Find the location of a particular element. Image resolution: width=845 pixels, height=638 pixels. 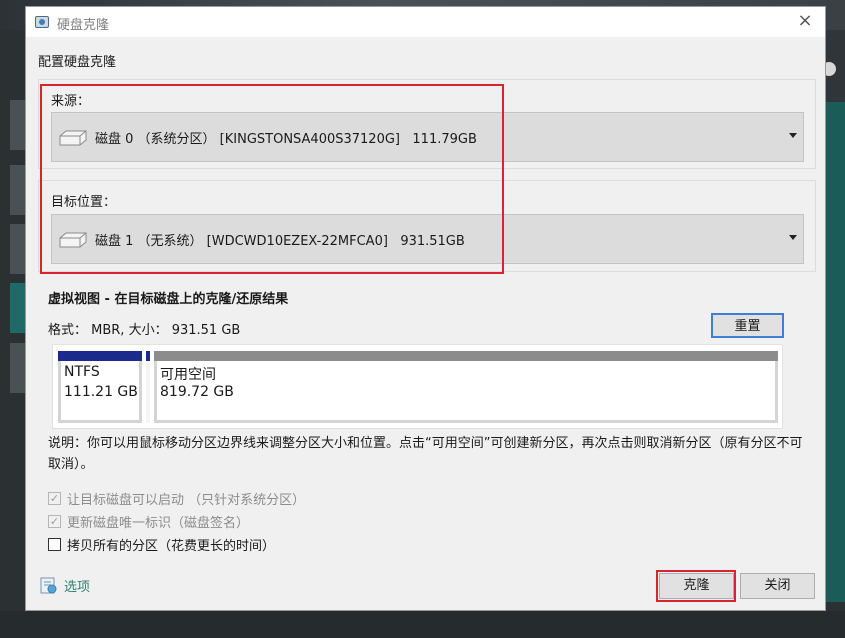

partition-body: NTFS 111.21 GB is located at coordinates (100, 392).